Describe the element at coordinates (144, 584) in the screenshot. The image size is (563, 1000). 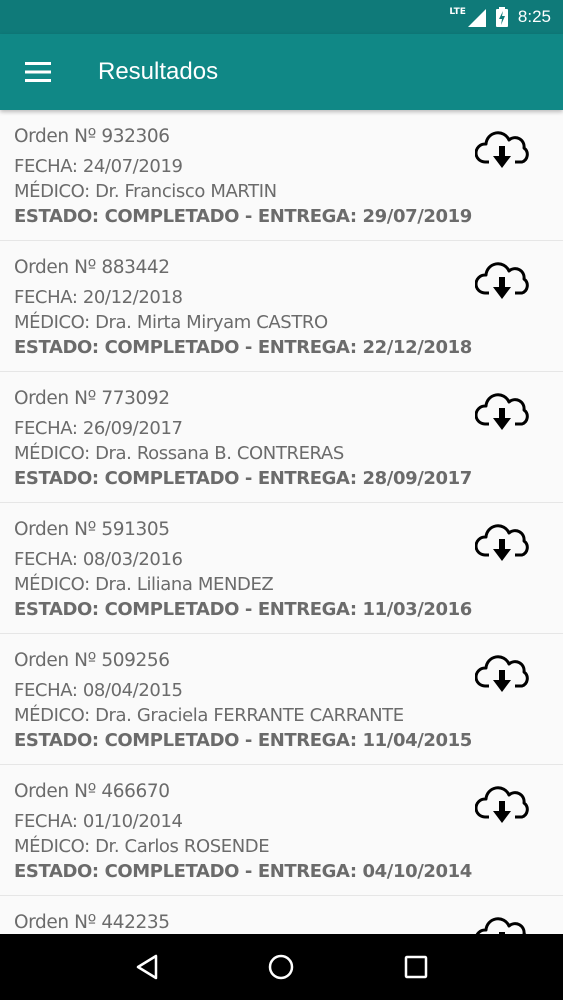
I see `order-doctor: MÉDICO: Dra. Liliana MENDEZ` at that location.